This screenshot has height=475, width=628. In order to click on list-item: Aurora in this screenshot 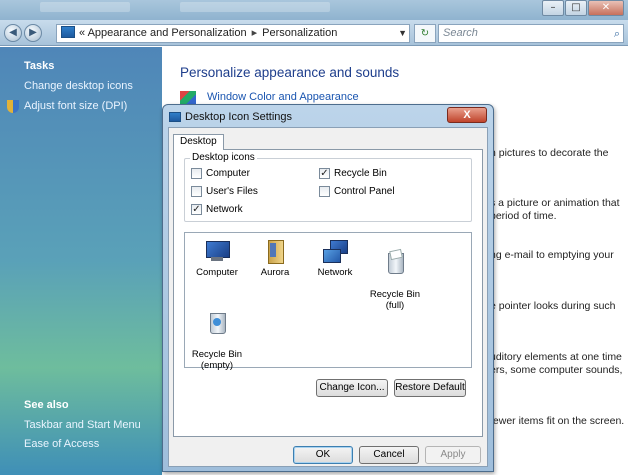, I will do `click(275, 258)`.